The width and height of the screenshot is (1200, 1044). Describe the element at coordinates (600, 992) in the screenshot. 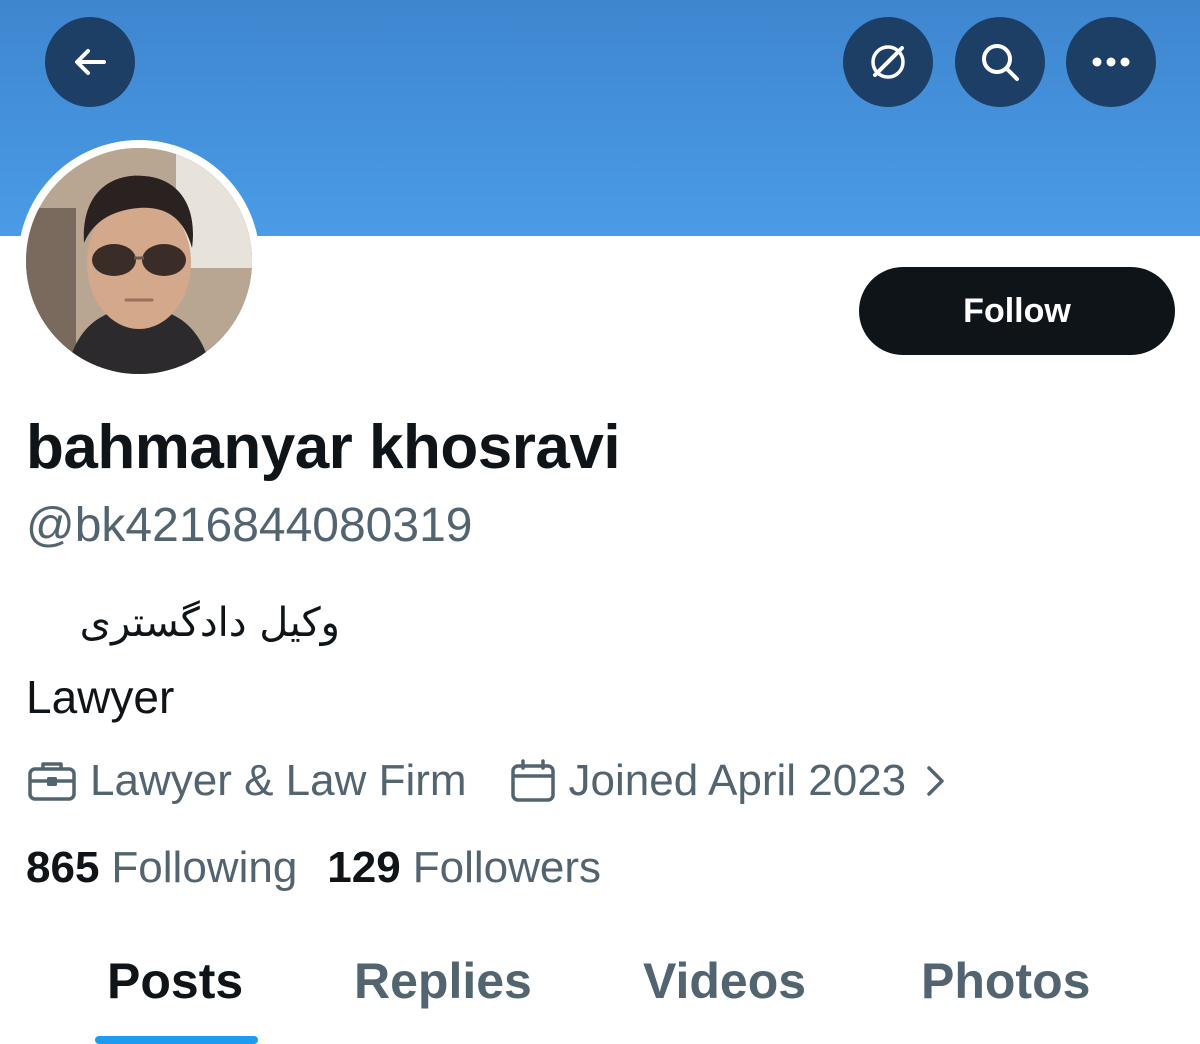

I see `profile-tabs: Posts Replies Videos Photos` at that location.